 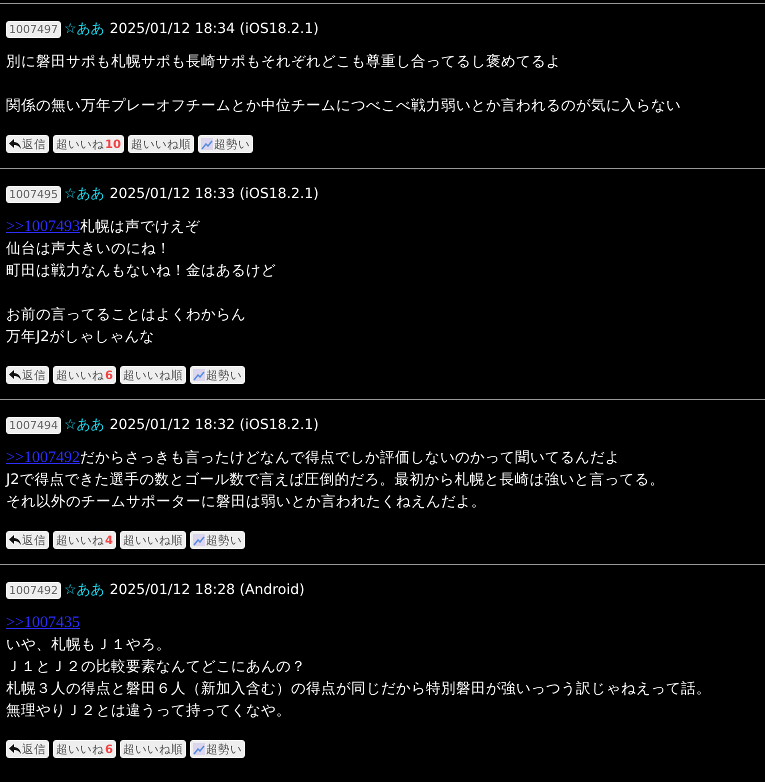 What do you see at coordinates (84, 540) in the screenshot?
I see `like-button: 超いいね4` at bounding box center [84, 540].